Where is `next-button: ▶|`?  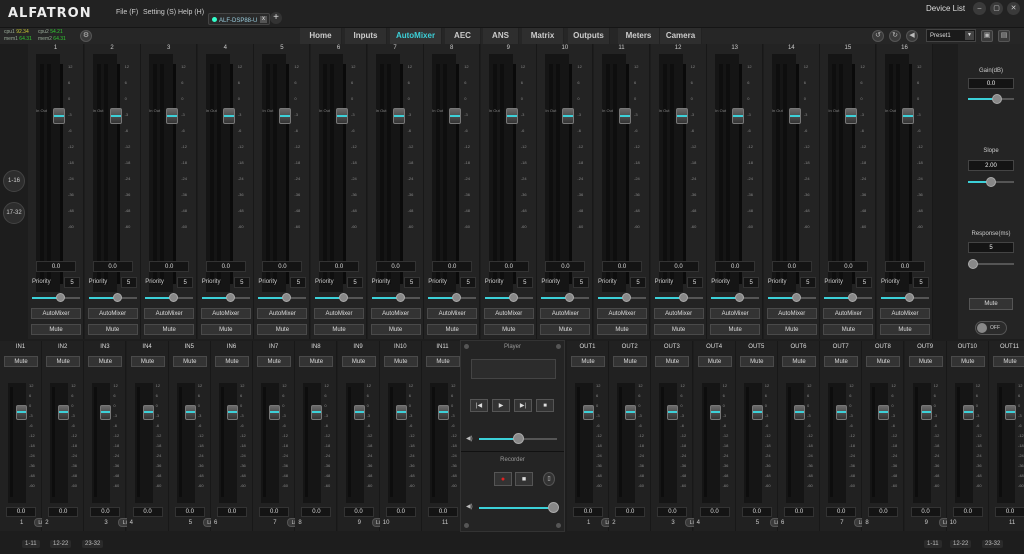
next-button: ▶| is located at coordinates (523, 405).